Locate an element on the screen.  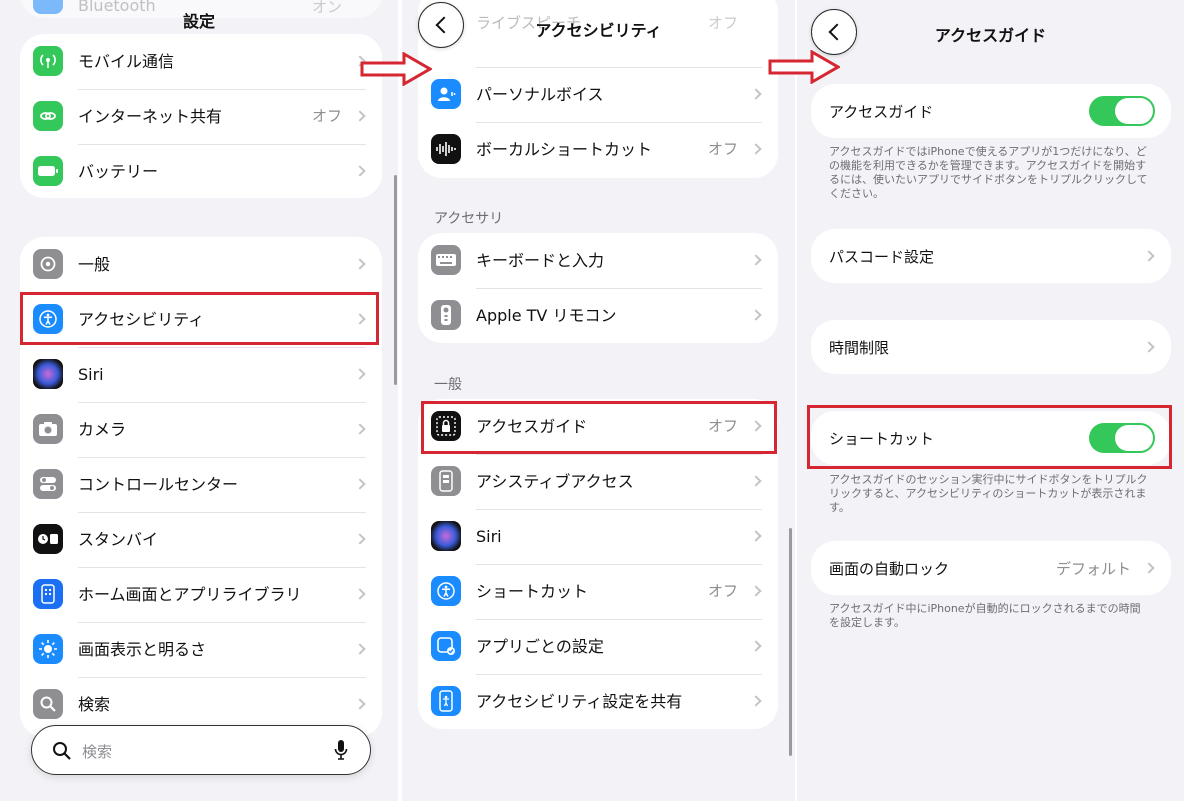
sidebar-item-general: 一般 is located at coordinates (201, 264).